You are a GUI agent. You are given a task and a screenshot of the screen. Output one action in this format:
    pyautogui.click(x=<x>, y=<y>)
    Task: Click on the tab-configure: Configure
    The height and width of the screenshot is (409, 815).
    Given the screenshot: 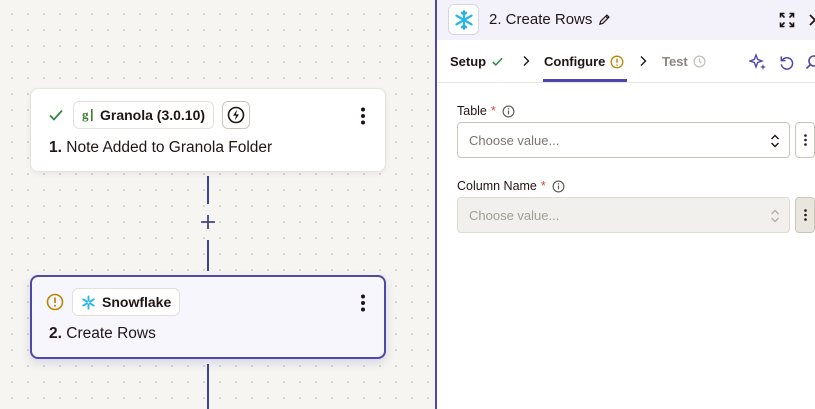 What is the action you would take?
    pyautogui.click(x=584, y=61)
    